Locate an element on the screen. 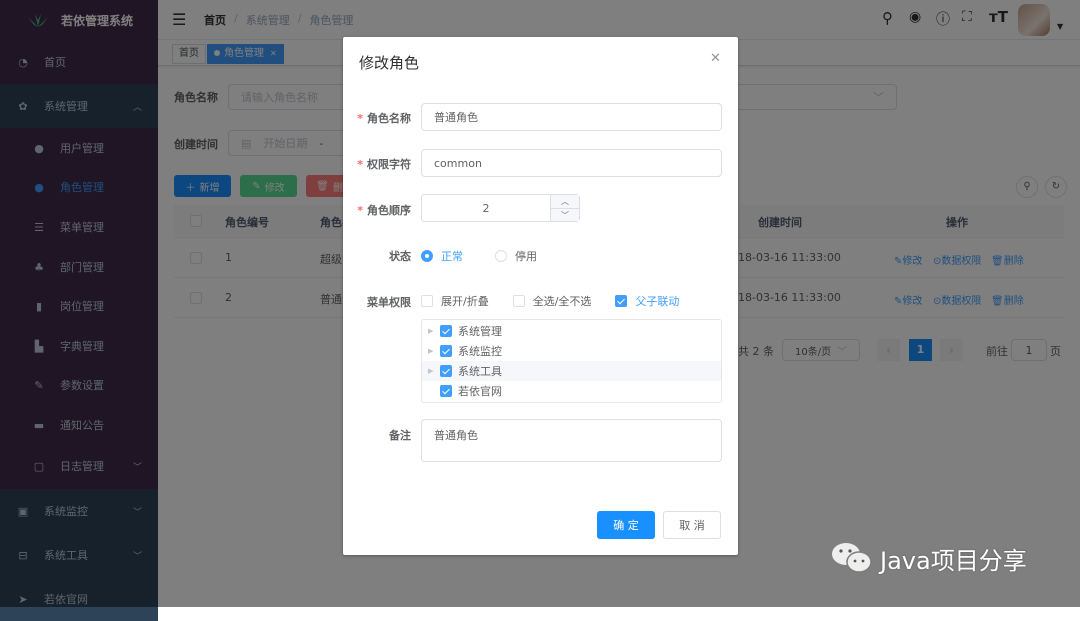 Image resolution: width=1080 pixels, height=621 pixels. role-name-input: 普通角色 is located at coordinates (571, 117).